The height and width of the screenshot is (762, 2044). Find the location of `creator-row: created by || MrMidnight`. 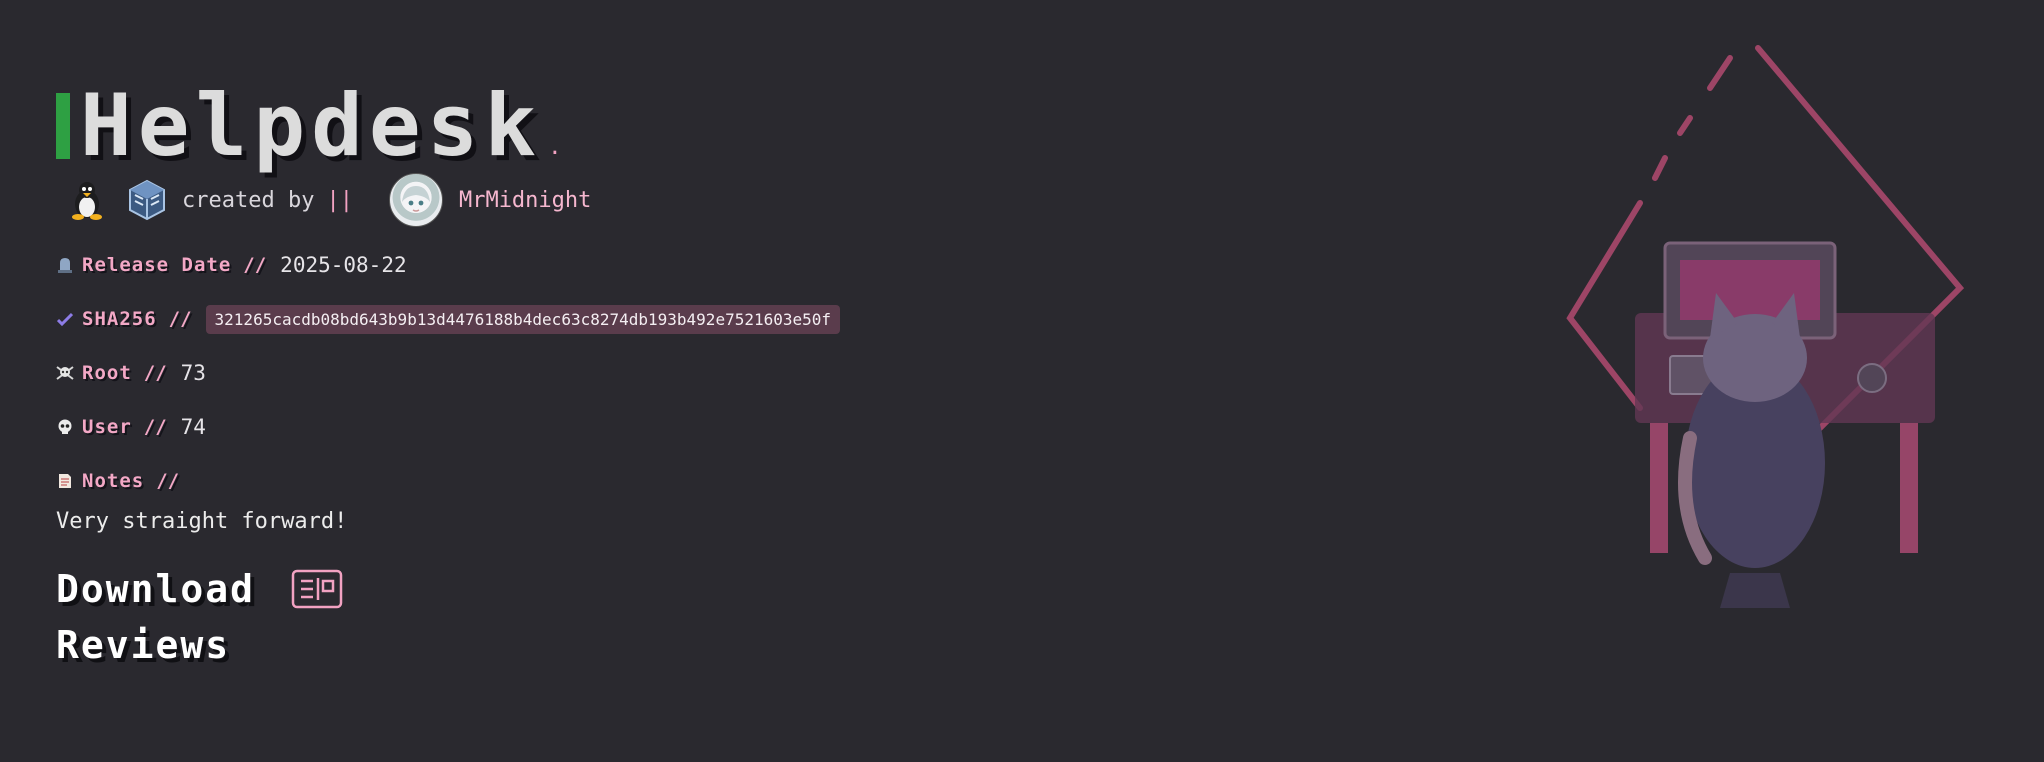

creator-row: created by || MrMidnight is located at coordinates (606, 200).